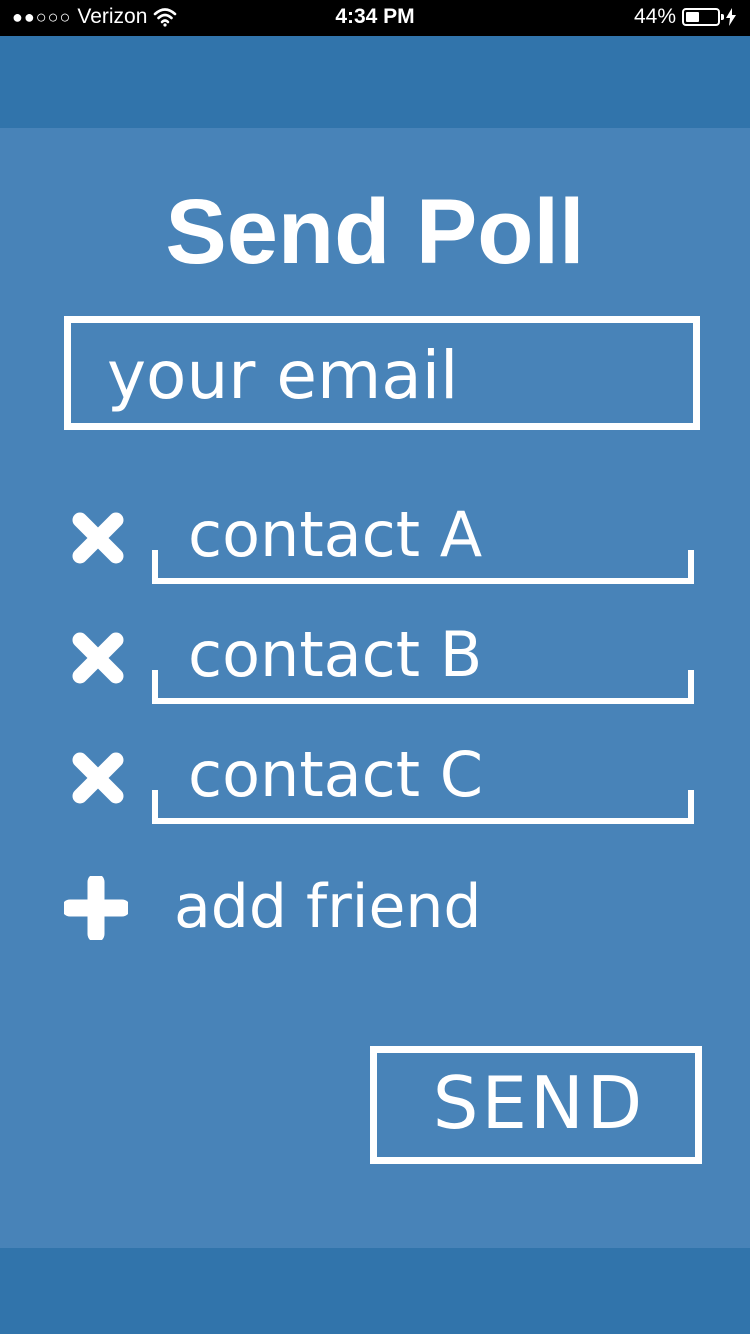  Describe the element at coordinates (536, 1105) in the screenshot. I see `send-button: SEND` at that location.